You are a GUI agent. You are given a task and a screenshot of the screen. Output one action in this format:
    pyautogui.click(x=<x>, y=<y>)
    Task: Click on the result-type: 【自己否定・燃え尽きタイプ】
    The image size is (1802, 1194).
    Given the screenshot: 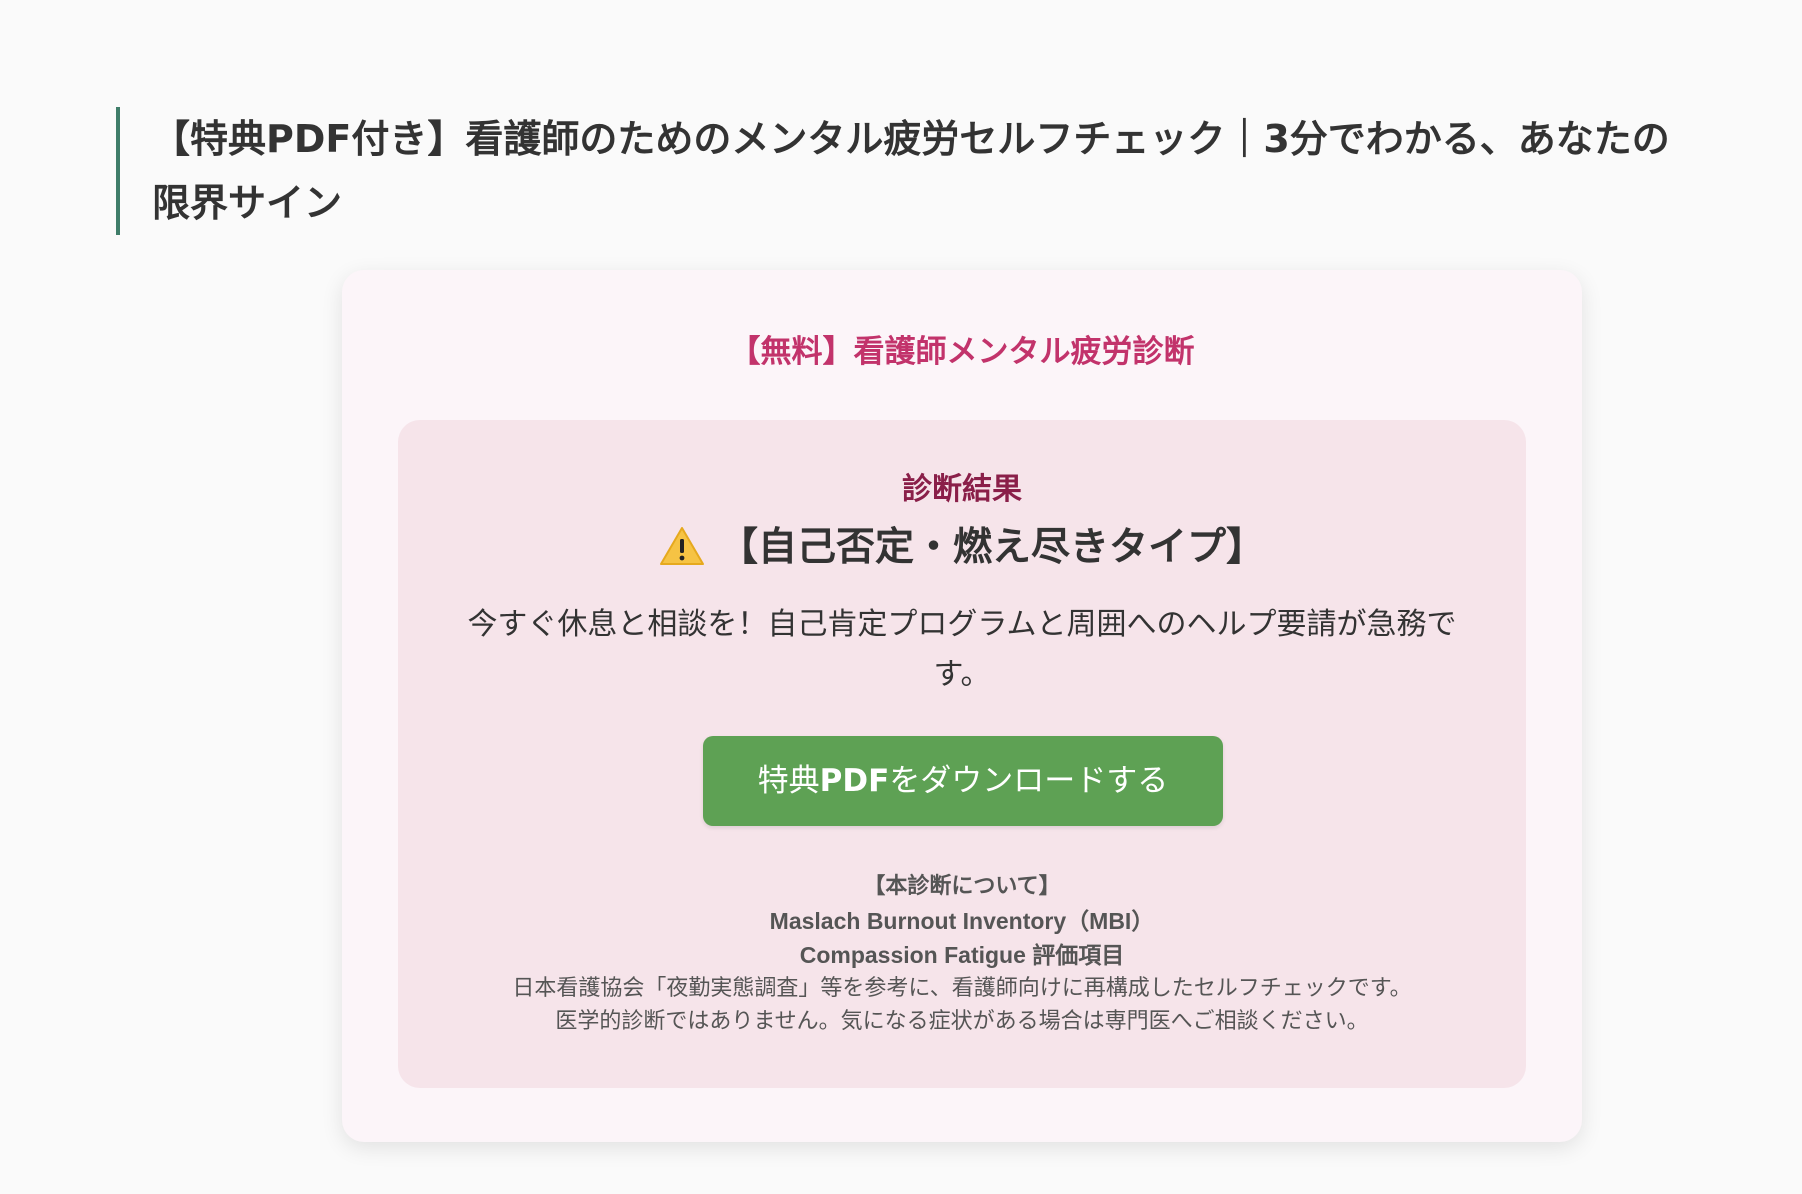 What is the action you would take?
    pyautogui.click(x=962, y=548)
    